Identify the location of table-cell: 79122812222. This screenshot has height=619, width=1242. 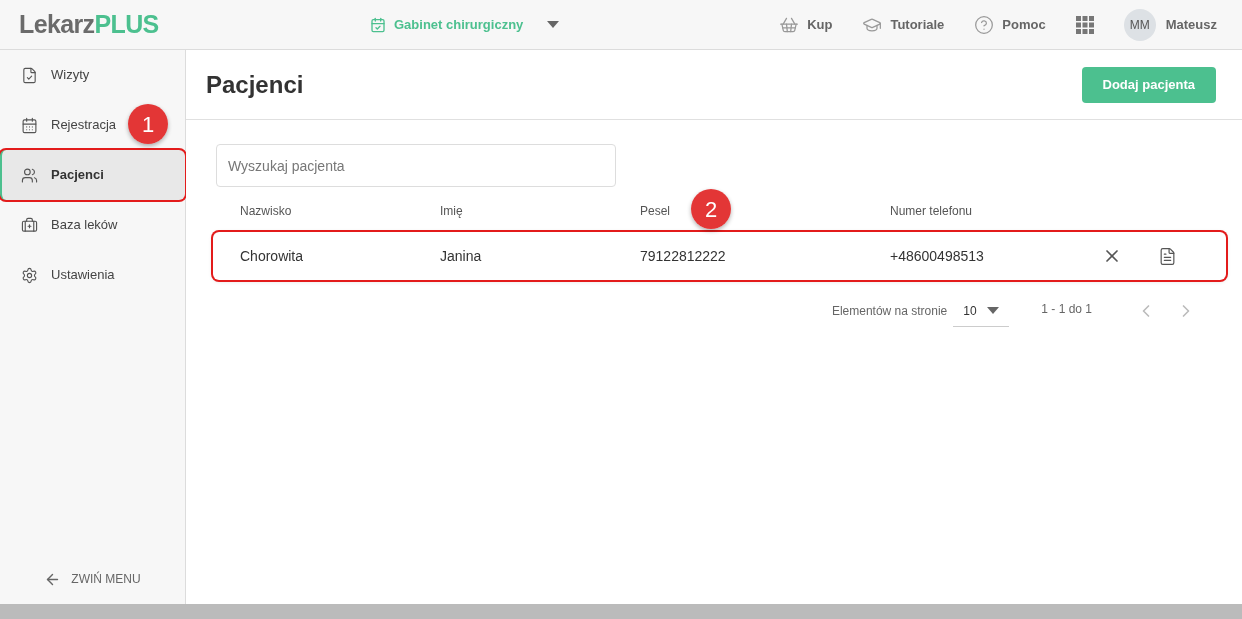
(683, 256).